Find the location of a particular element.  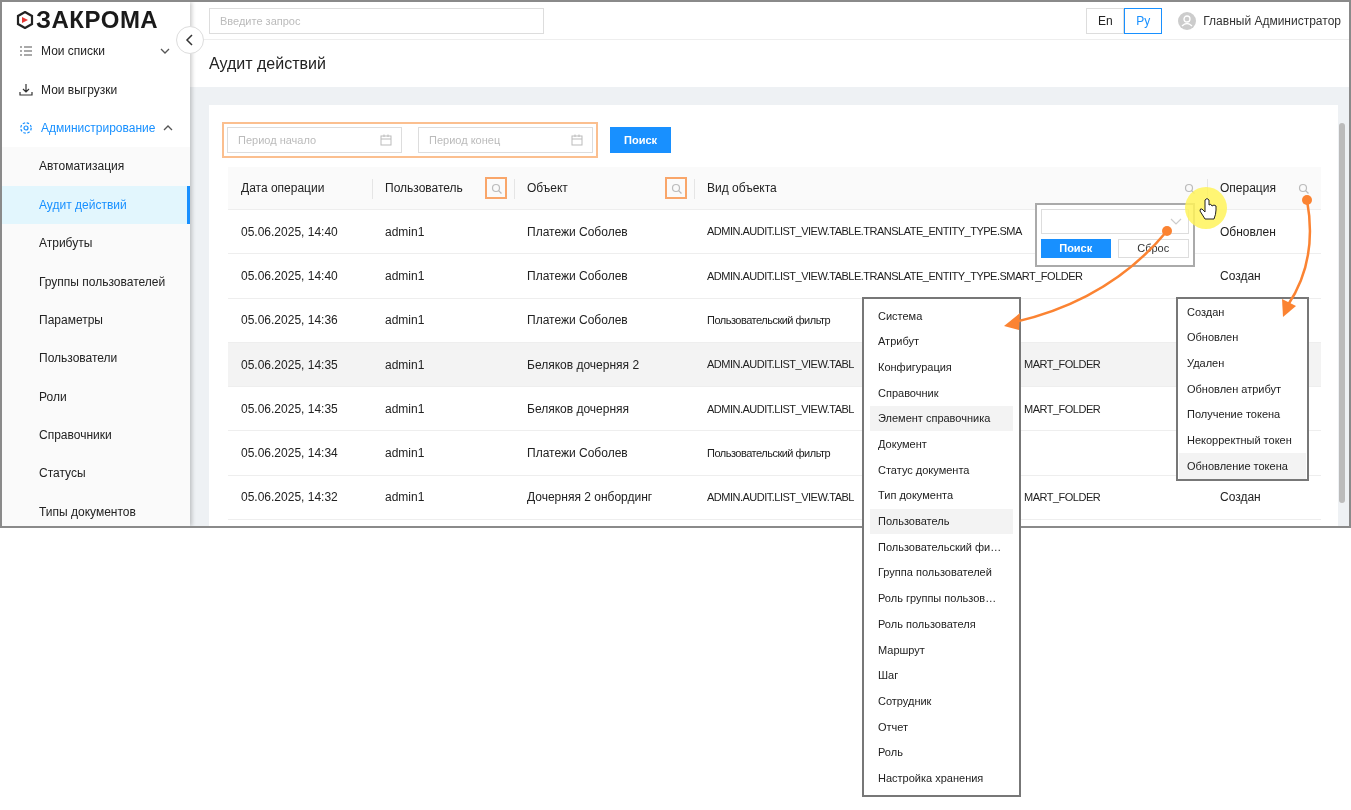

logo: ЗАКРОМА is located at coordinates (87, 20).